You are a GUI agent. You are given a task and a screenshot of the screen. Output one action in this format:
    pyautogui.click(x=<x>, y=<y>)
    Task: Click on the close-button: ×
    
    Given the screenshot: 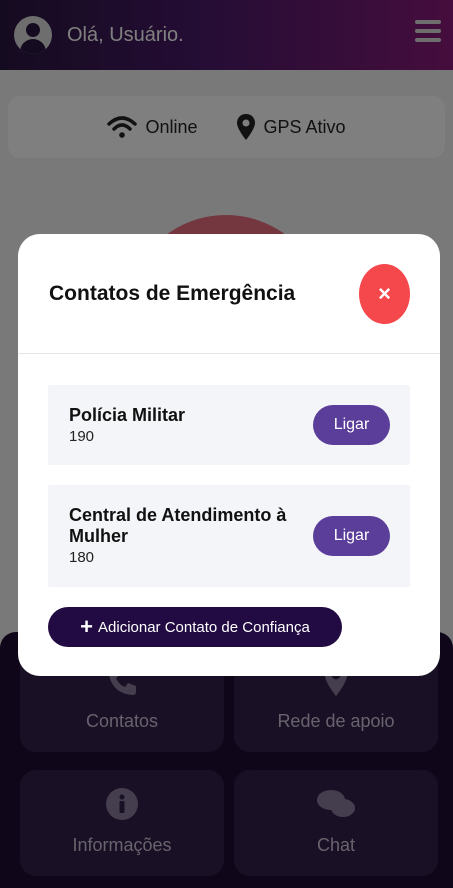 What is the action you would take?
    pyautogui.click(x=384, y=294)
    